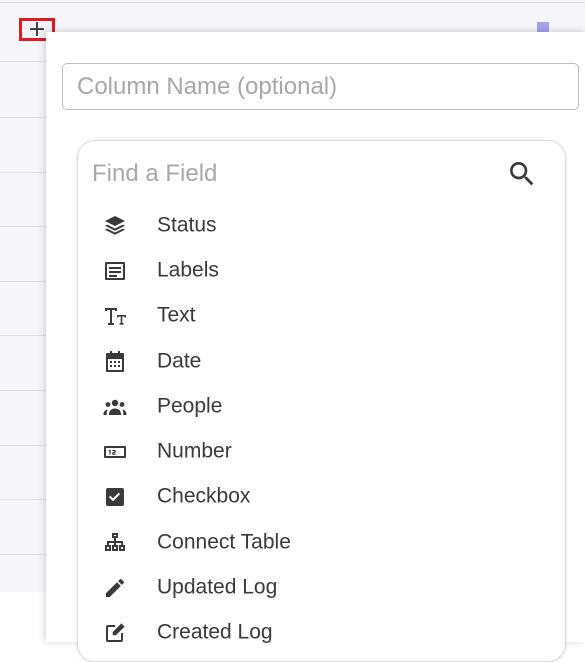 The width and height of the screenshot is (585, 662). What do you see at coordinates (321, 633) in the screenshot?
I see `field-item-created-log: Created Log` at bounding box center [321, 633].